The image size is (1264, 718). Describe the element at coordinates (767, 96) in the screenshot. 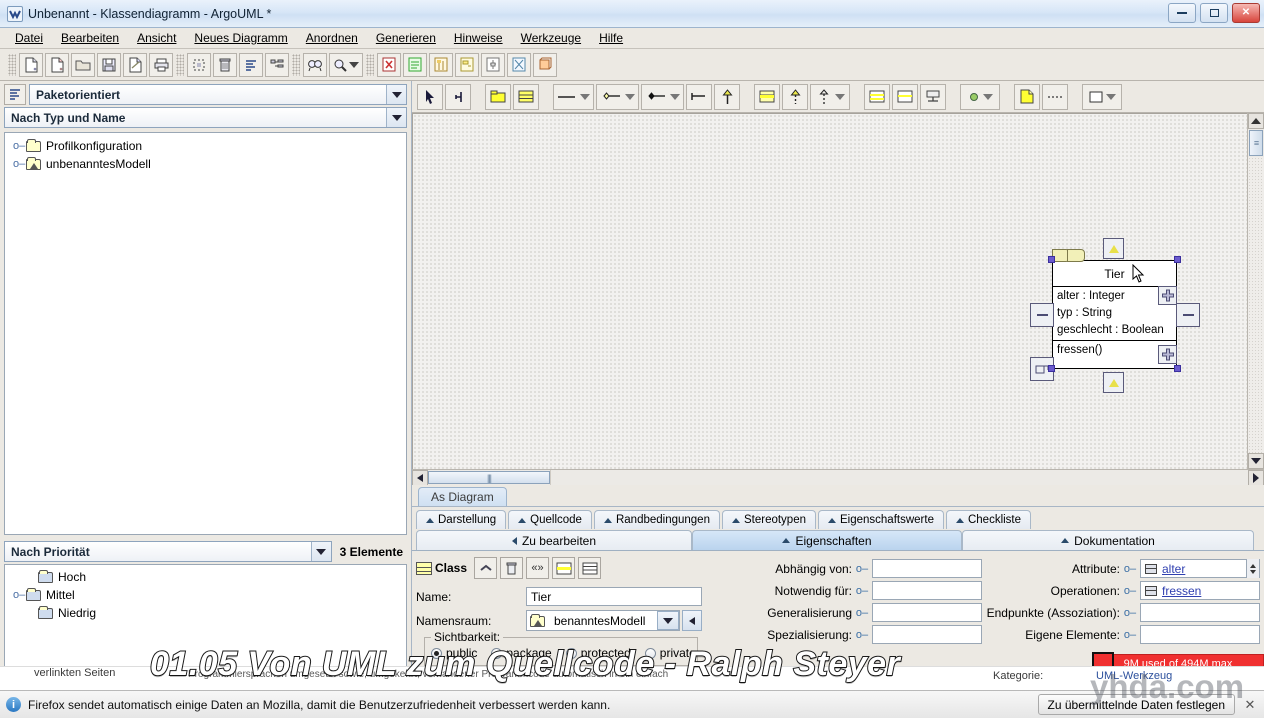

I see `interface-tool-icon` at that location.